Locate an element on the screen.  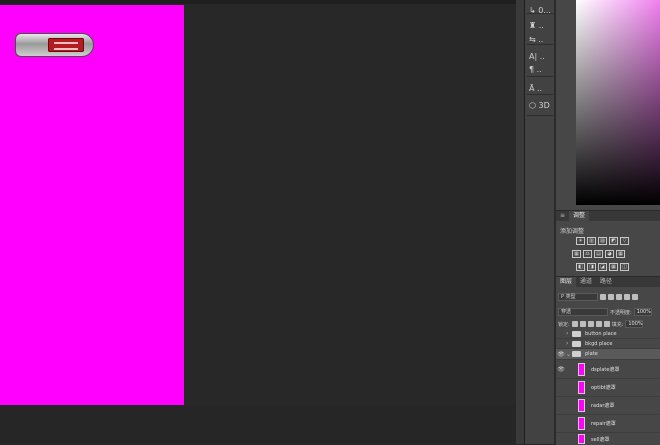
adjustments-panel: ≡ 调整 添加调整 ☀ ▥ ▨ ◩ ▽ ▦ ⚖ ▤ ◕ ▦ ◧ ◨ ◪ ▦ ◫ is located at coordinates (608, 243).